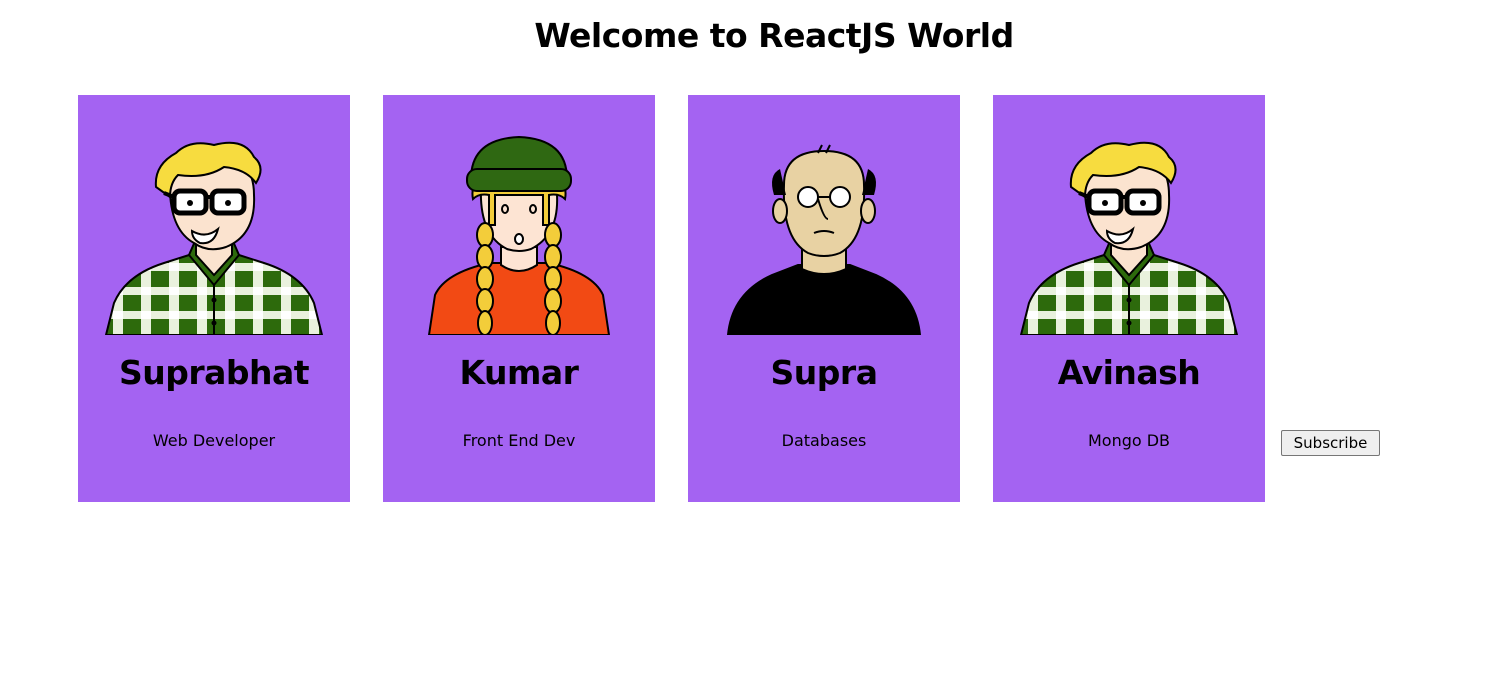  I want to click on profile-card-supra: Supra Databases, so click(824, 298).